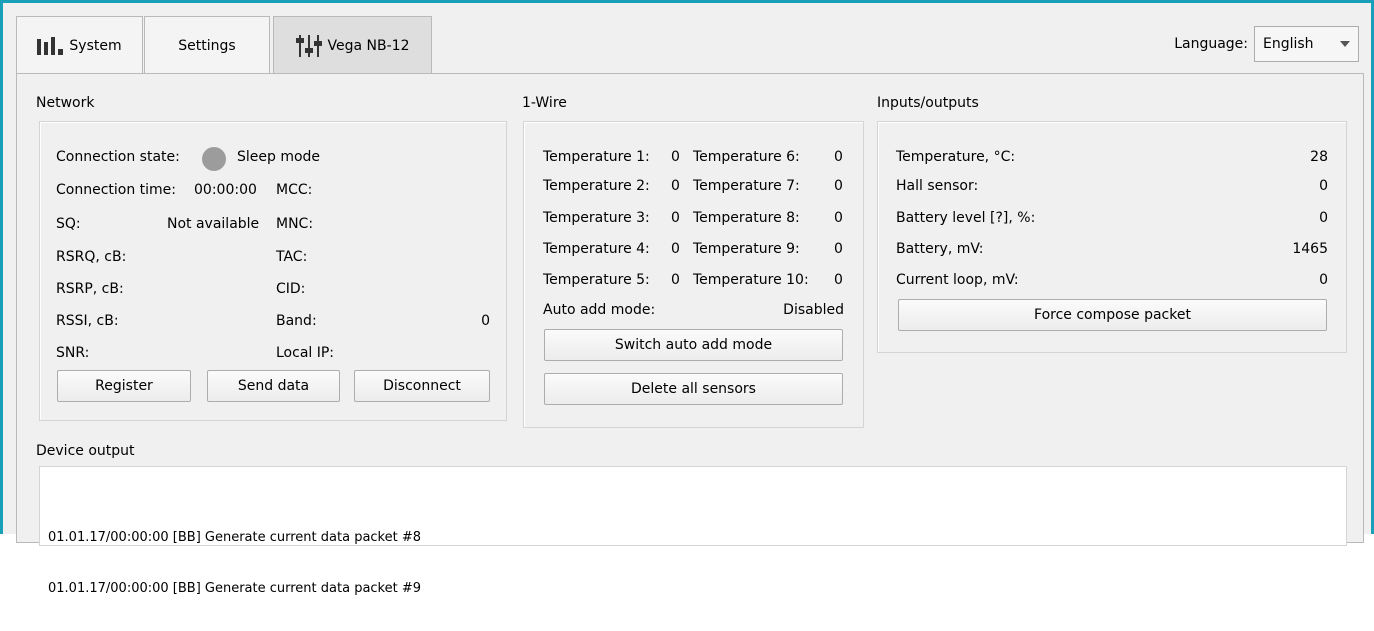 This screenshot has height=631, width=1374. What do you see at coordinates (596, 280) in the screenshot?
I see `temperature-5-label: Temperature 5:` at bounding box center [596, 280].